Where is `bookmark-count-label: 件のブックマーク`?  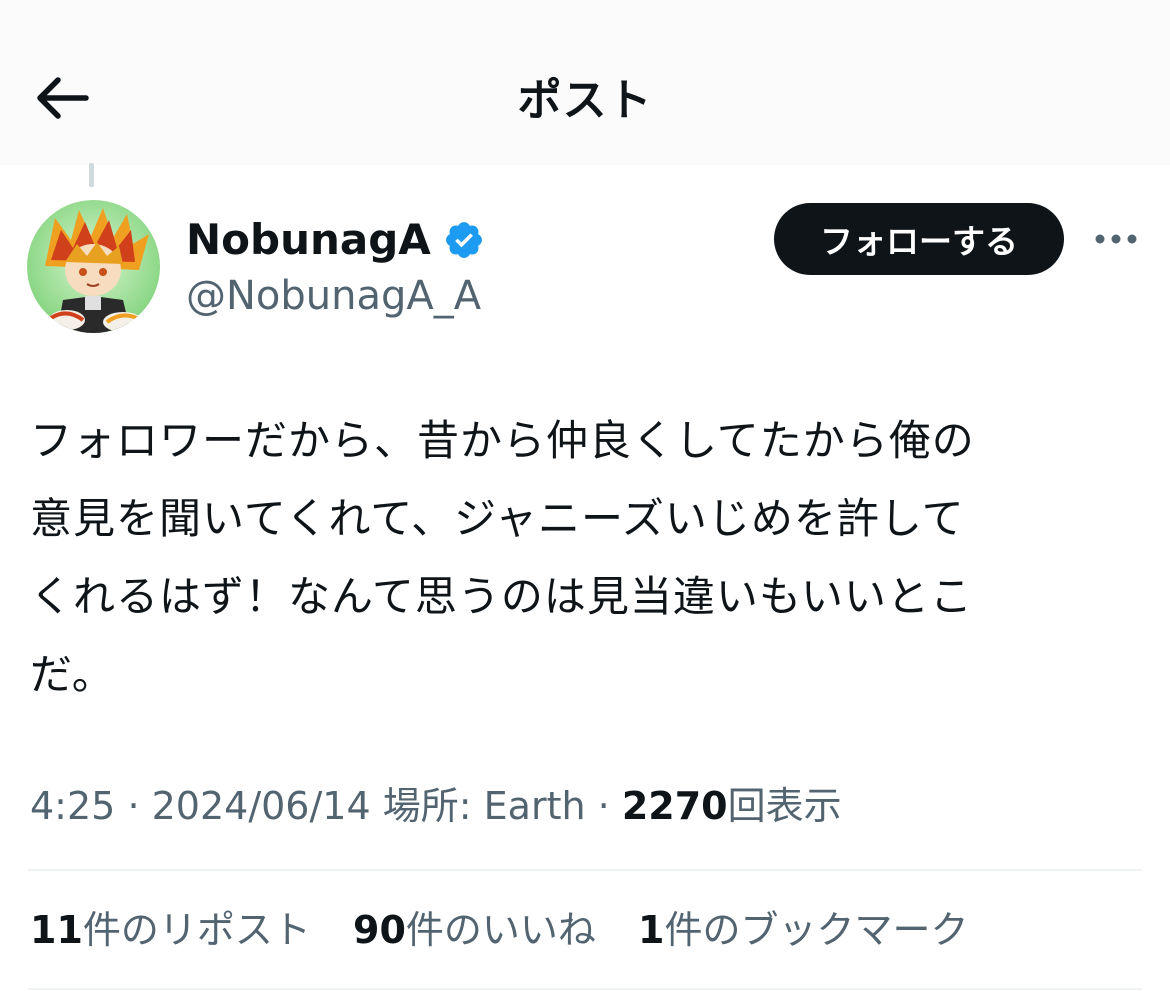
bookmark-count-label: 件のブックマーク is located at coordinates (816, 930).